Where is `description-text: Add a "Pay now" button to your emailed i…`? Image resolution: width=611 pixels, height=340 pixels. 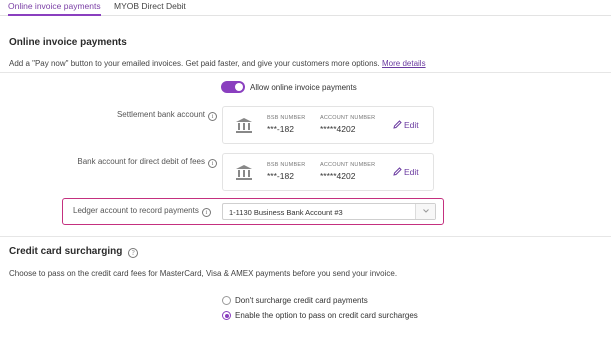
description-text: Add a "Pay now" button to your emailed i… is located at coordinates (194, 63).